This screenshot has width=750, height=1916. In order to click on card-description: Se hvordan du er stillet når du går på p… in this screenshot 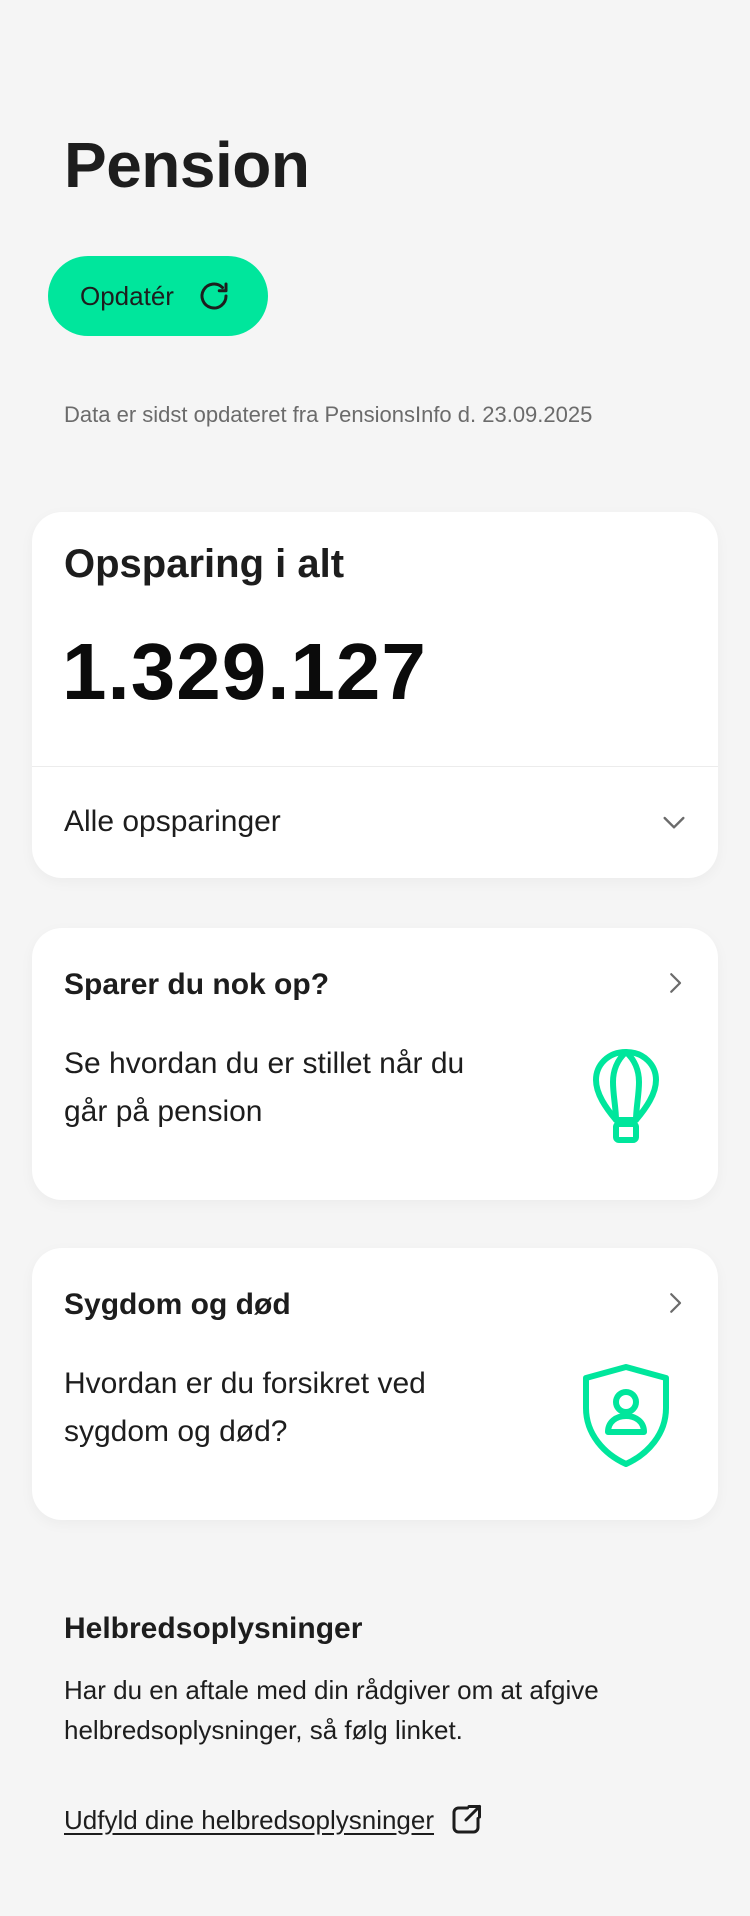, I will do `click(264, 1087)`.